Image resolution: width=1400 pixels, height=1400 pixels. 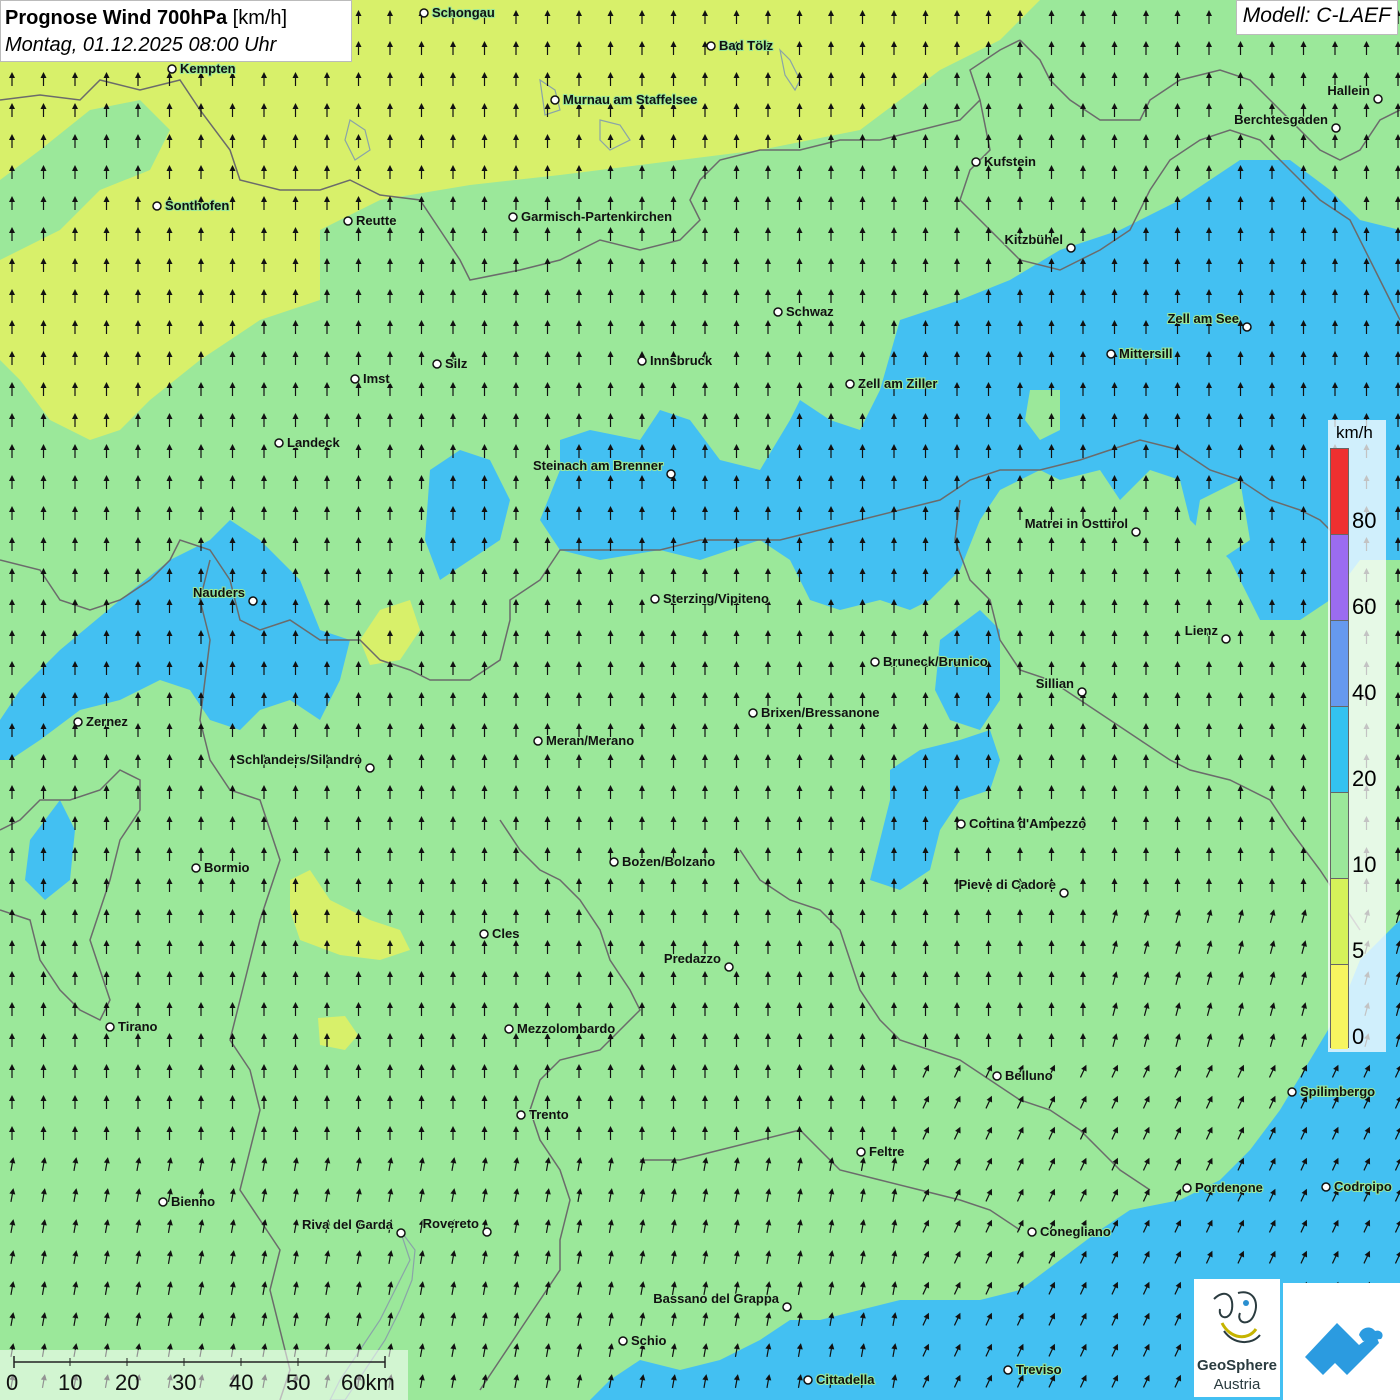 I want to click on city-marker: Brixen/Bressanone, so click(x=814, y=712).